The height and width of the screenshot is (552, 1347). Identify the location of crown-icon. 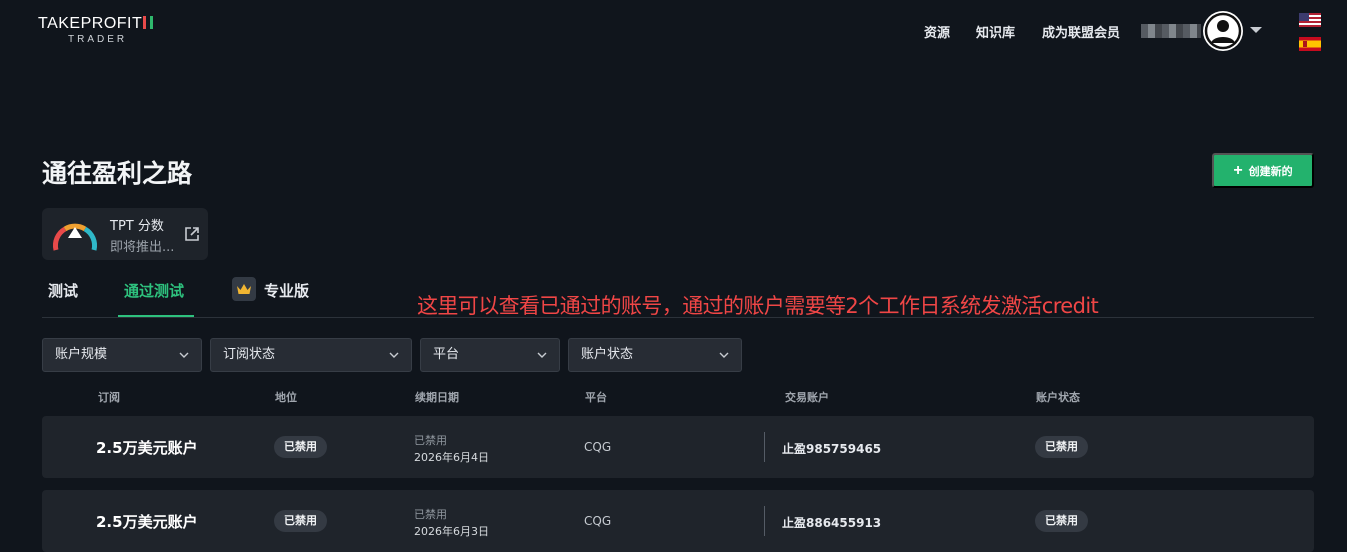
(244, 289).